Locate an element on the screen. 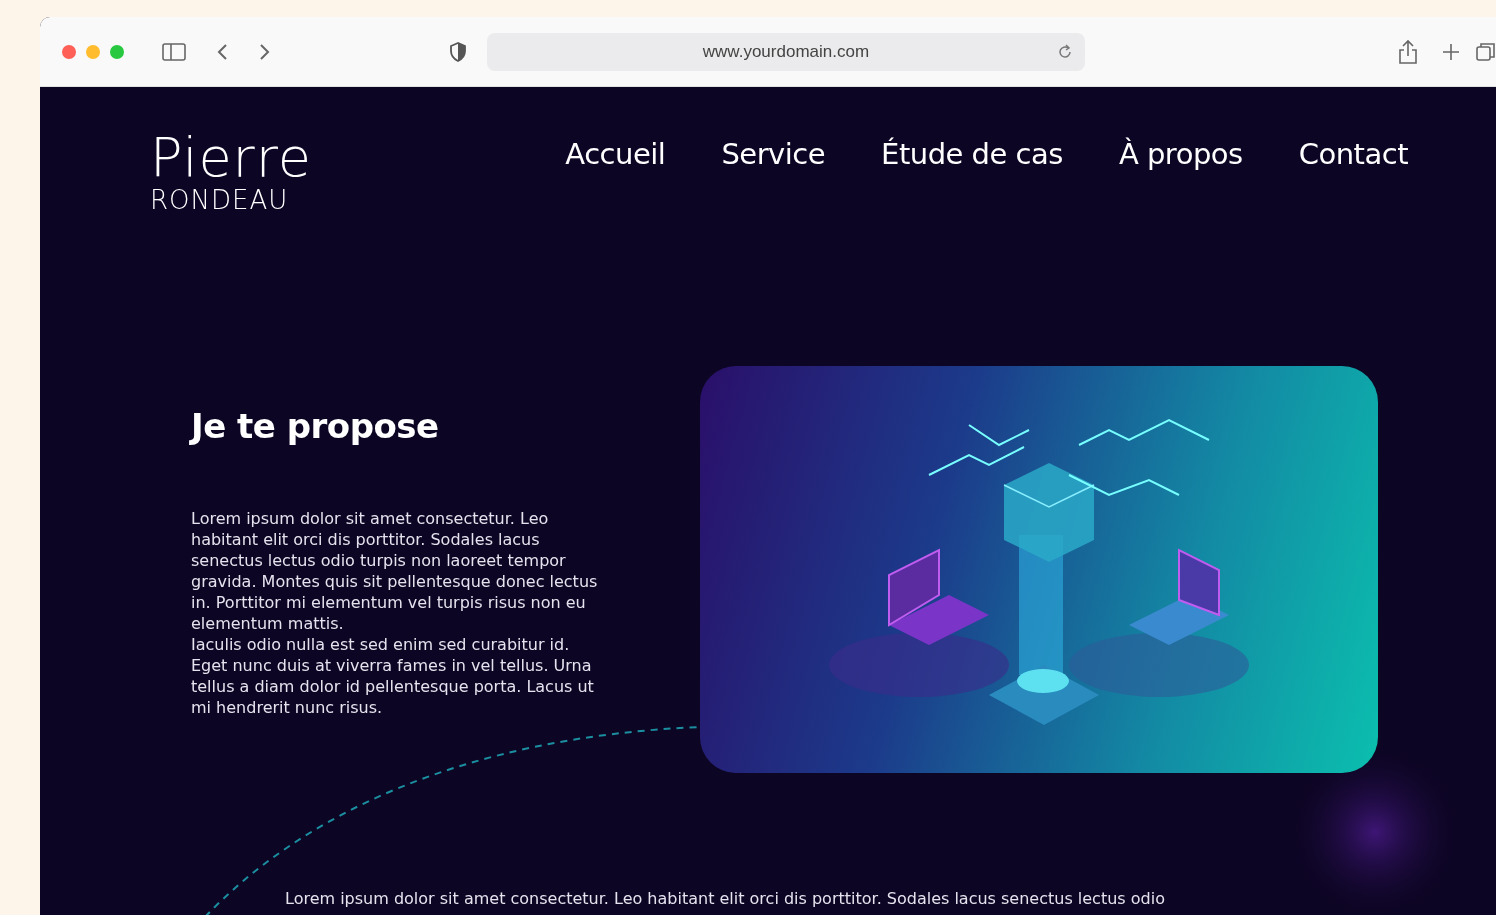 Image resolution: width=1496 pixels, height=915 pixels. logo-first-name: Pierre is located at coordinates (231, 158).